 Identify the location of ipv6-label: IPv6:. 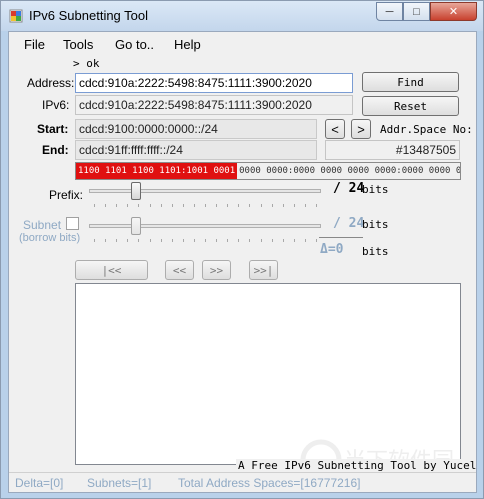
(56, 105).